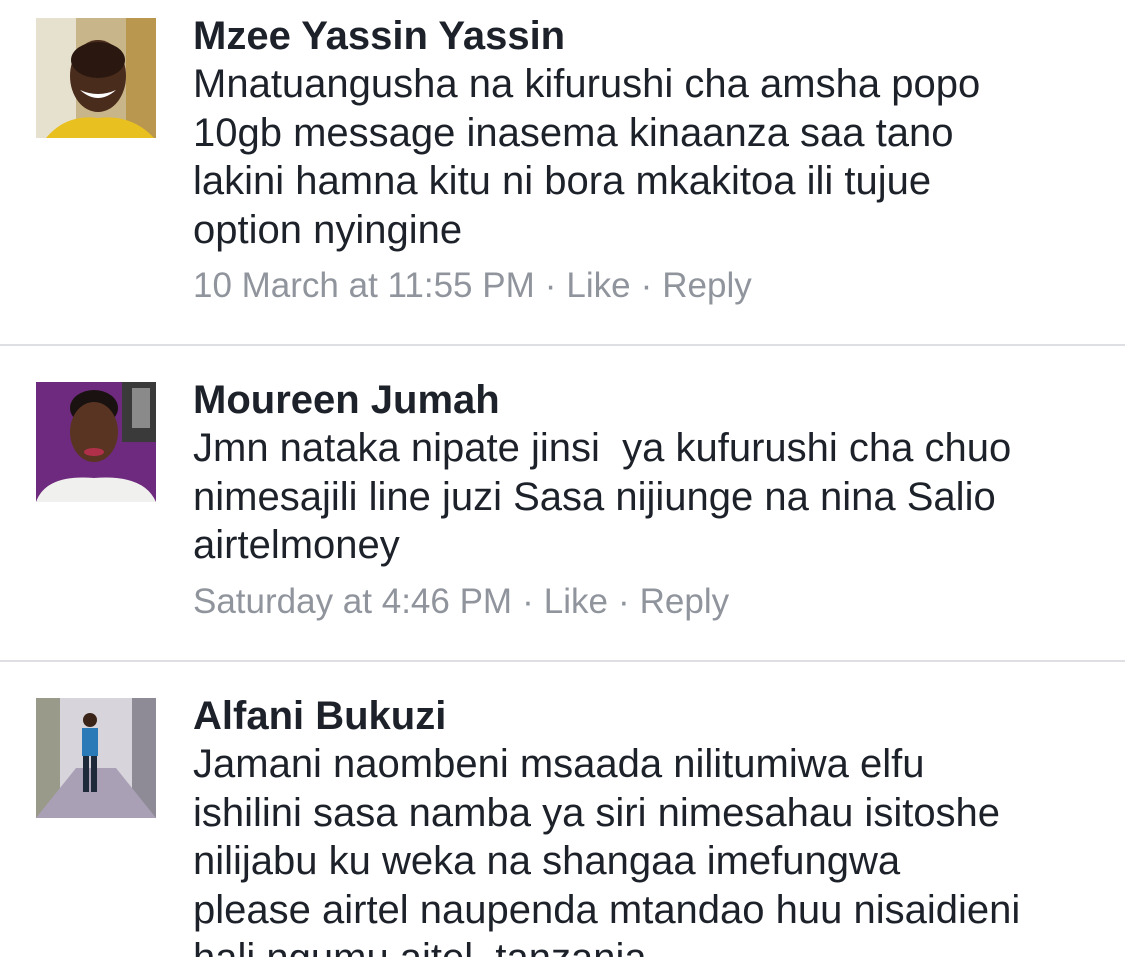 The height and width of the screenshot is (957, 1125). What do you see at coordinates (379, 36) in the screenshot?
I see `comment-author: Mzee Yassin Yassin` at bounding box center [379, 36].